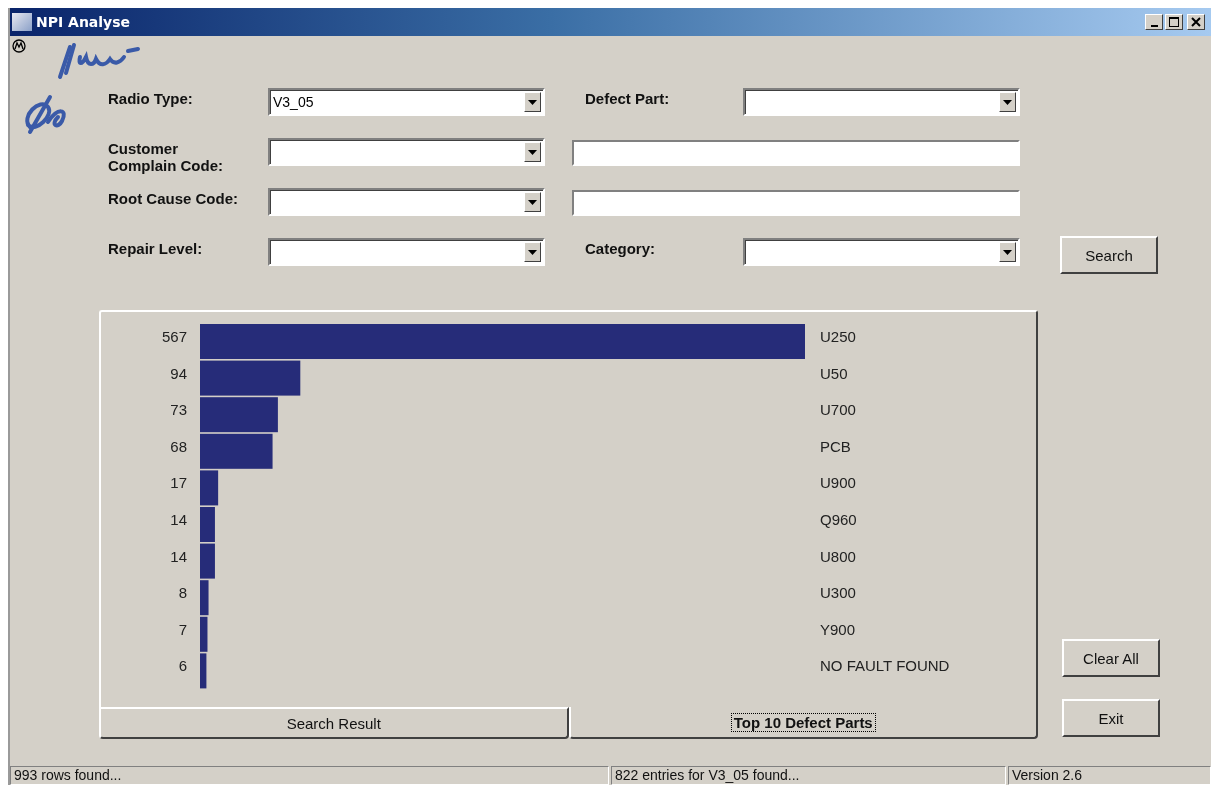 This screenshot has height=785, width=1211. Describe the element at coordinates (1109, 775) in the screenshot. I see `status-text: Version 2.6` at that location.